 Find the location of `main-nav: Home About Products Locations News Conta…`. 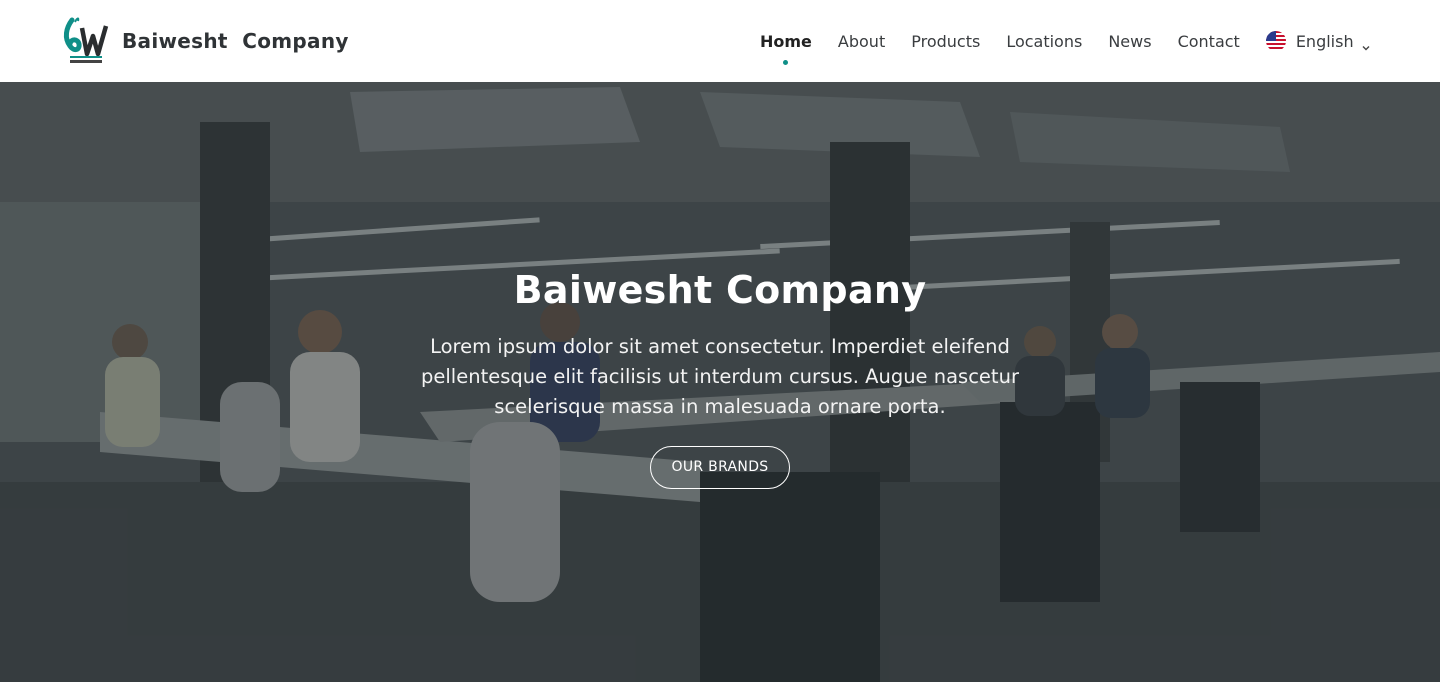

main-nav: Home About Products Locations News Conta… is located at coordinates (1065, 41).